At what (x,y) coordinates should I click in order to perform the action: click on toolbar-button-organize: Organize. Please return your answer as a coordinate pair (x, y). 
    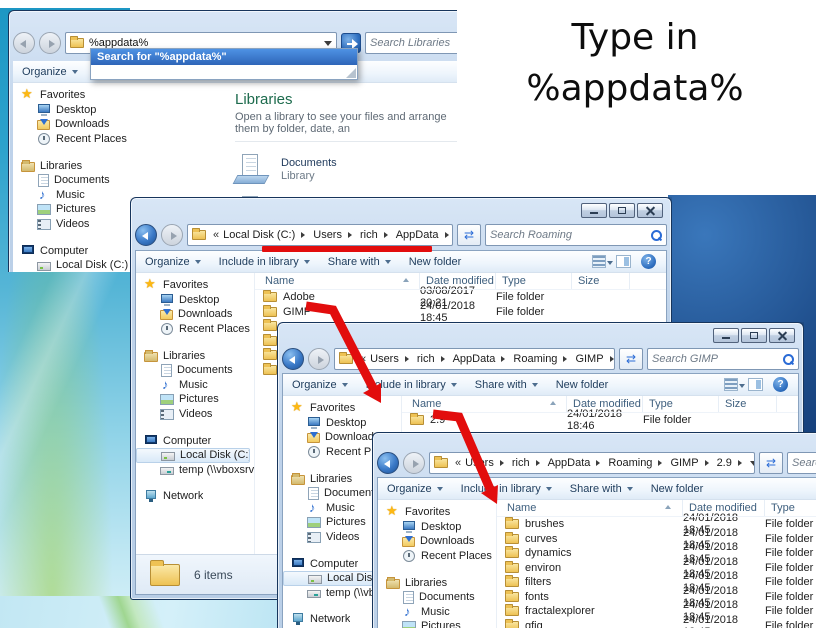
    Looking at the image, I should click on (50, 71).